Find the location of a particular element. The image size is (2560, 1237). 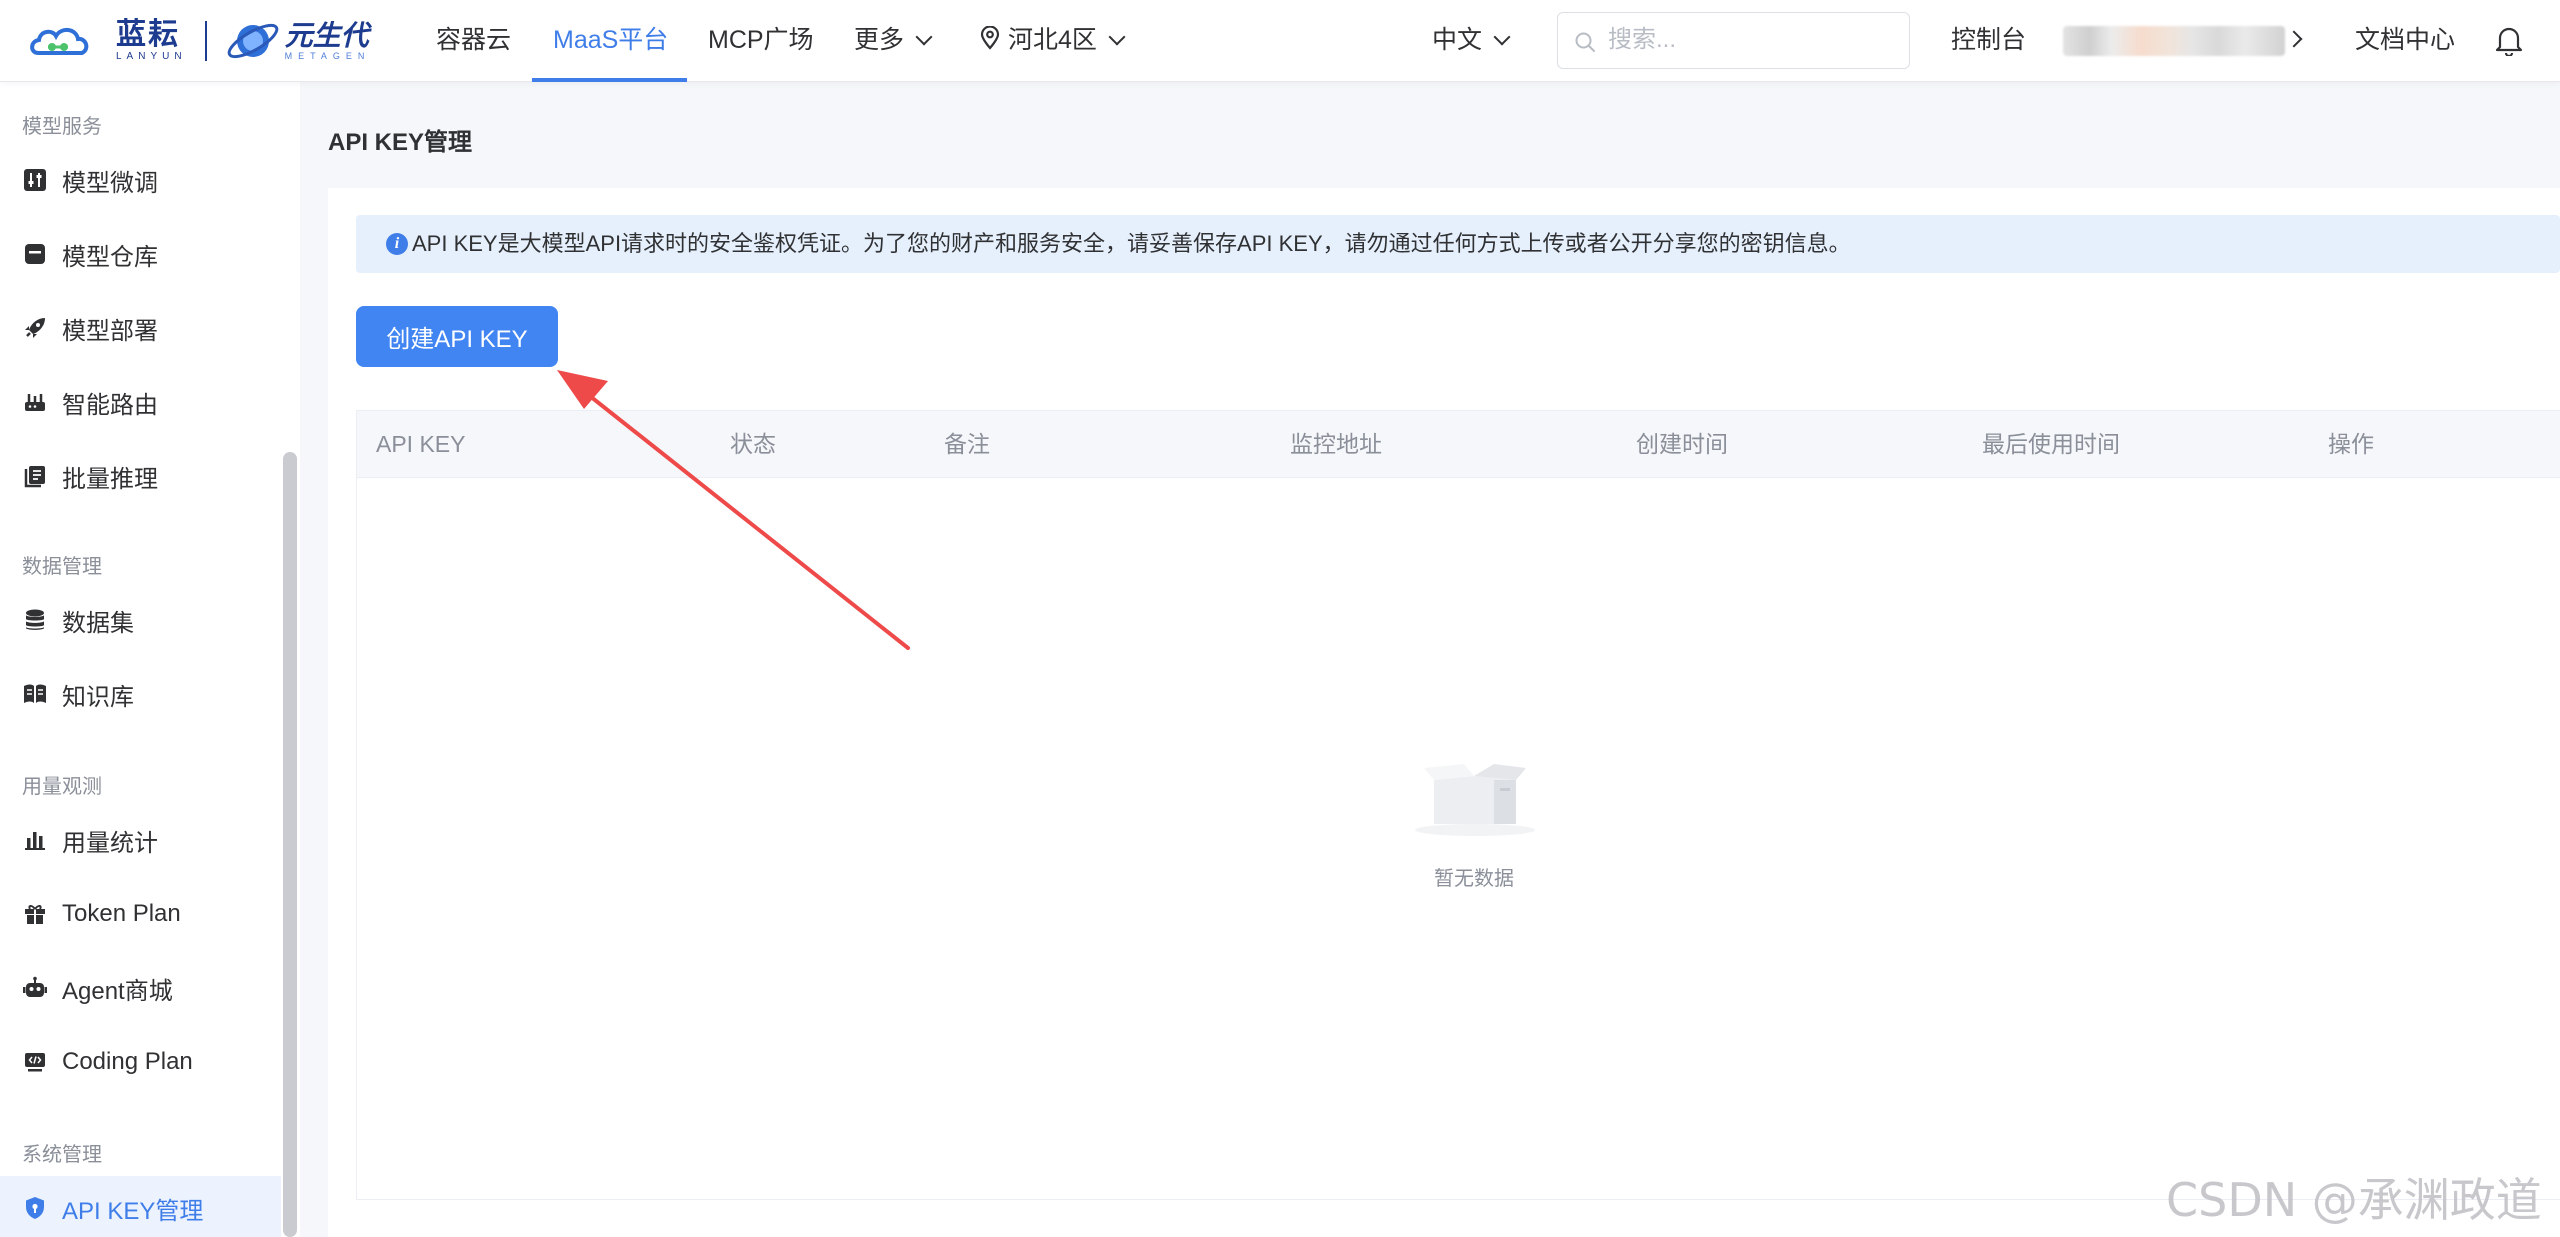

console-link: 控制台 is located at coordinates (1988, 41).